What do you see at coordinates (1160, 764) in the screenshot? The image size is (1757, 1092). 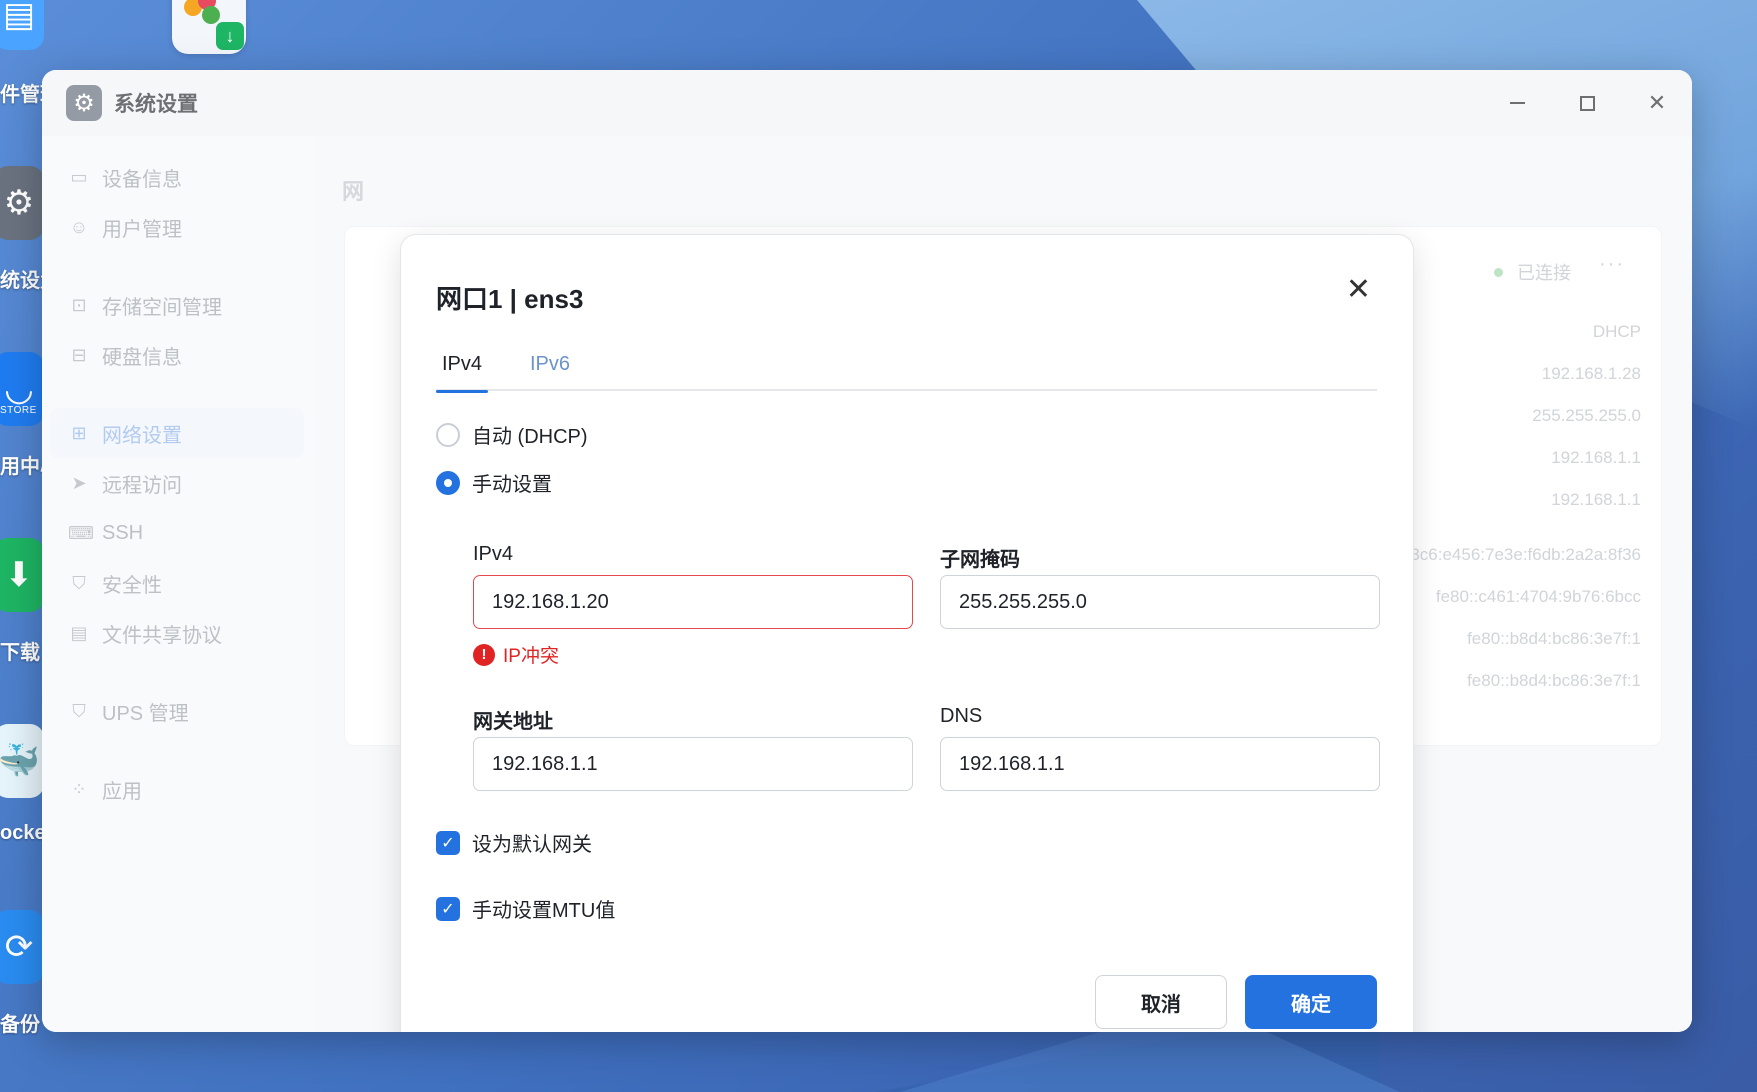 I see `dns-input: 192.168.1.1` at bounding box center [1160, 764].